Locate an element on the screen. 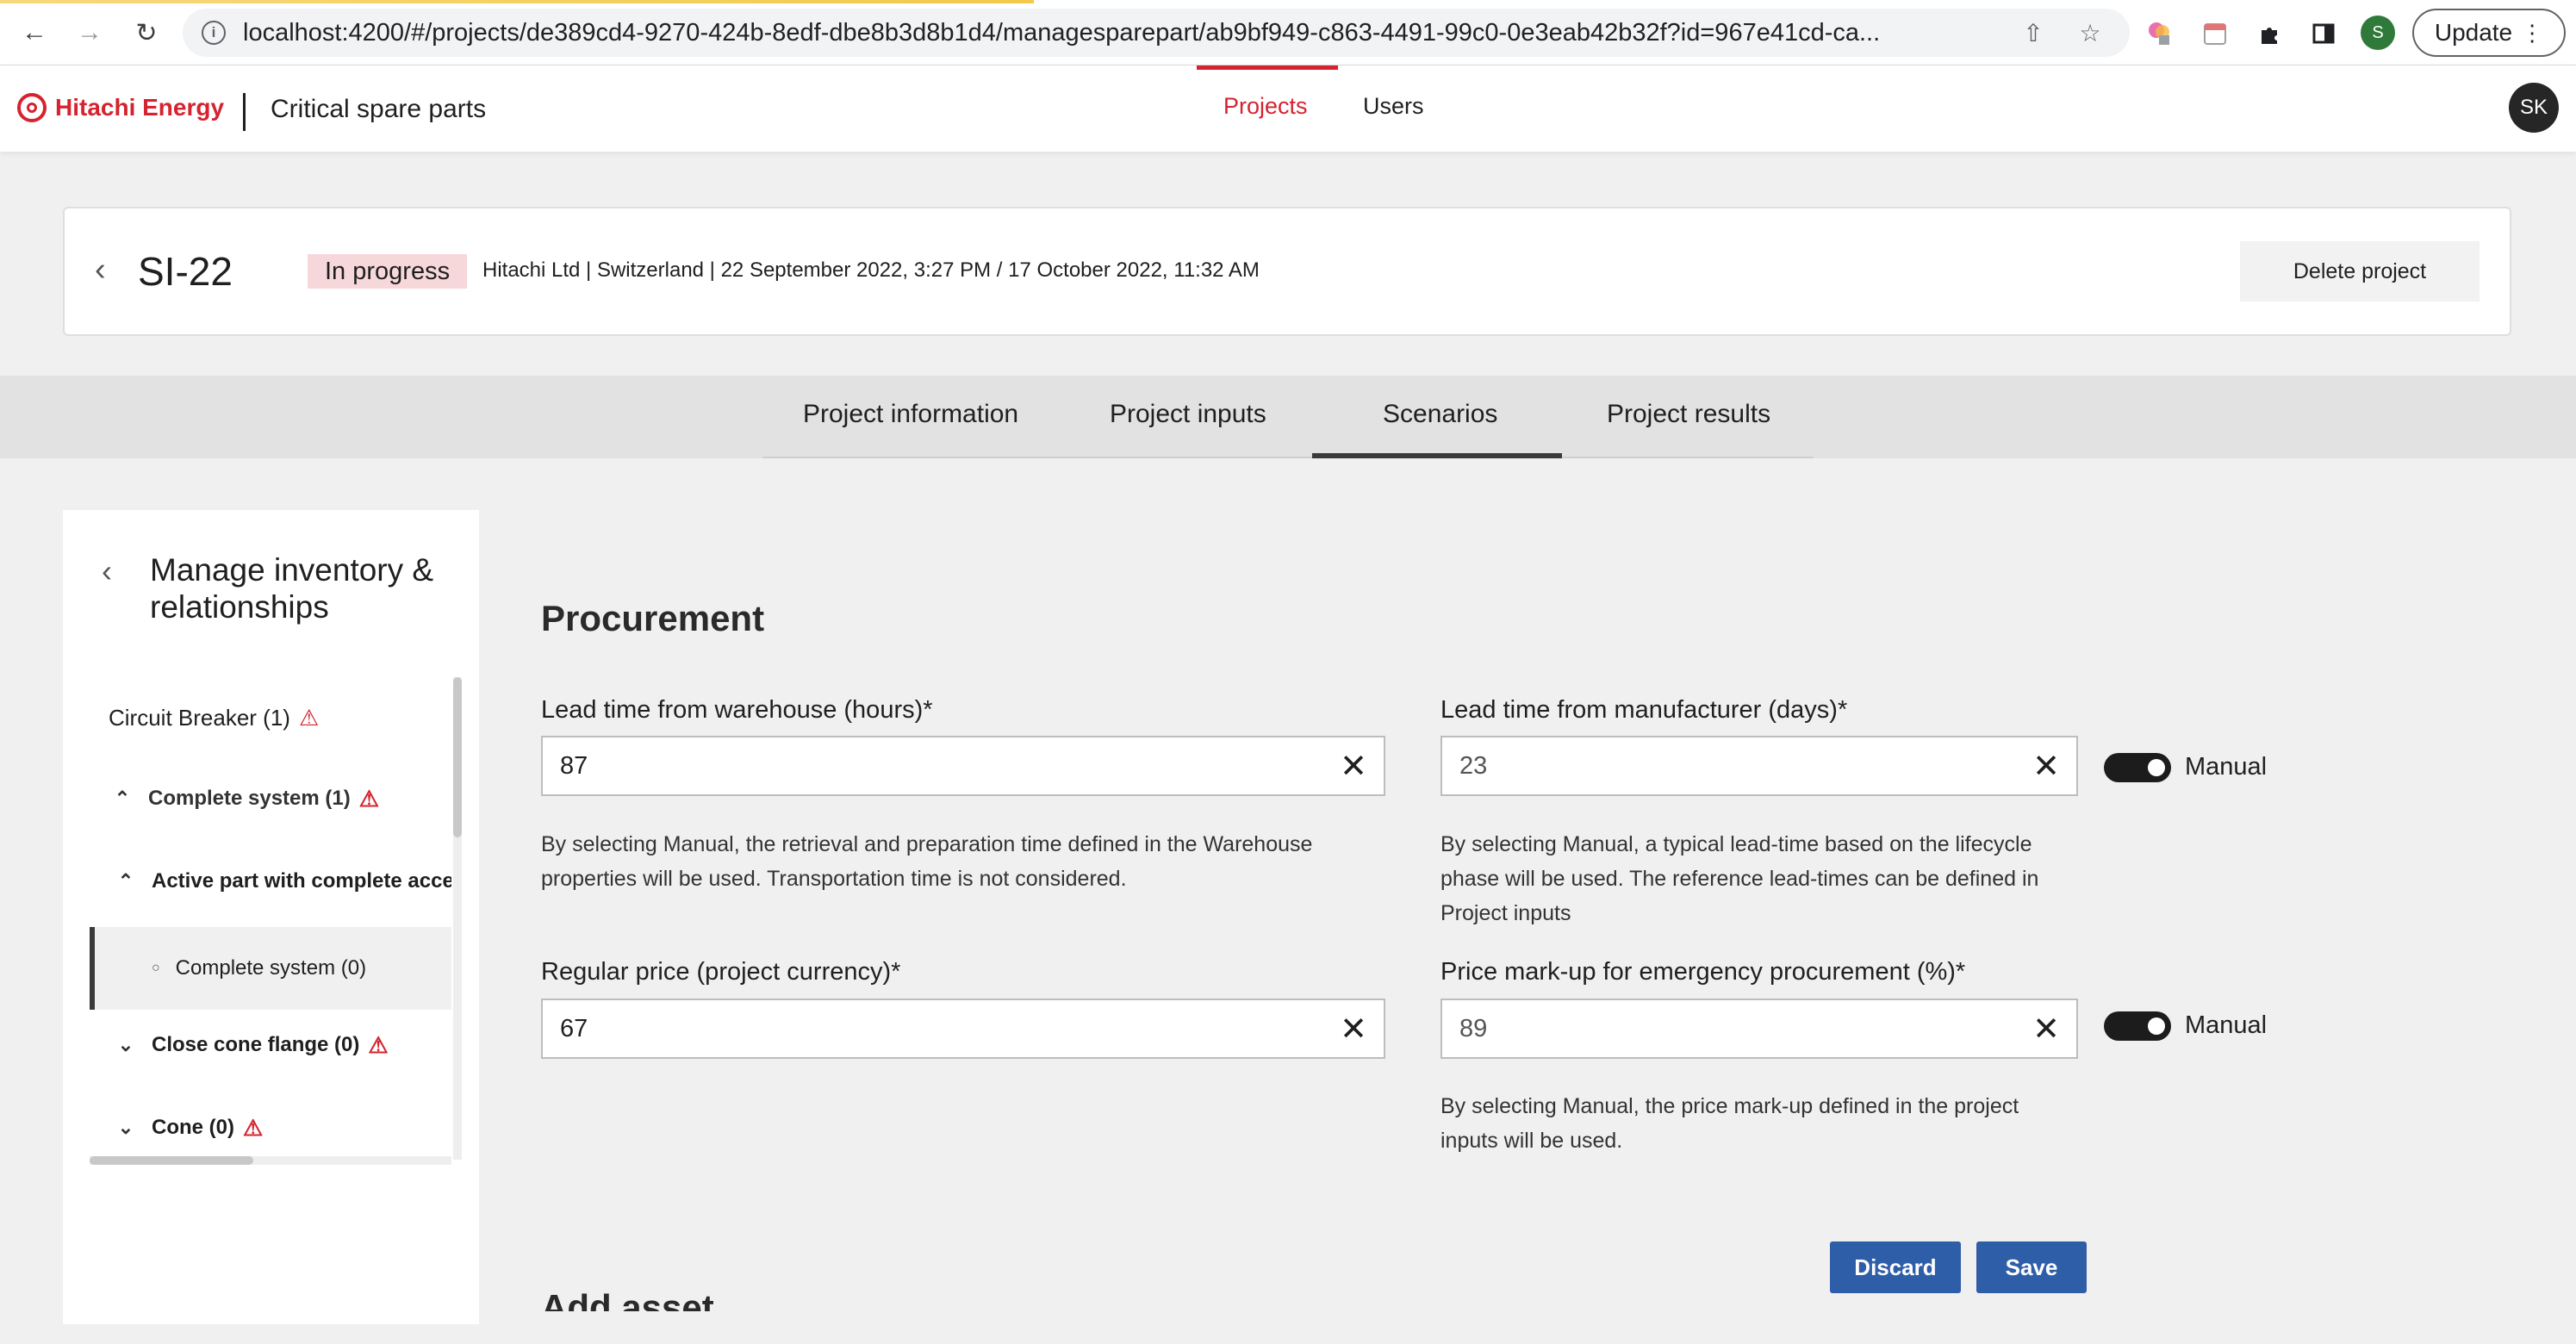 The image size is (2576, 1344). regular-price-input: 67 ✕ is located at coordinates (963, 1029).